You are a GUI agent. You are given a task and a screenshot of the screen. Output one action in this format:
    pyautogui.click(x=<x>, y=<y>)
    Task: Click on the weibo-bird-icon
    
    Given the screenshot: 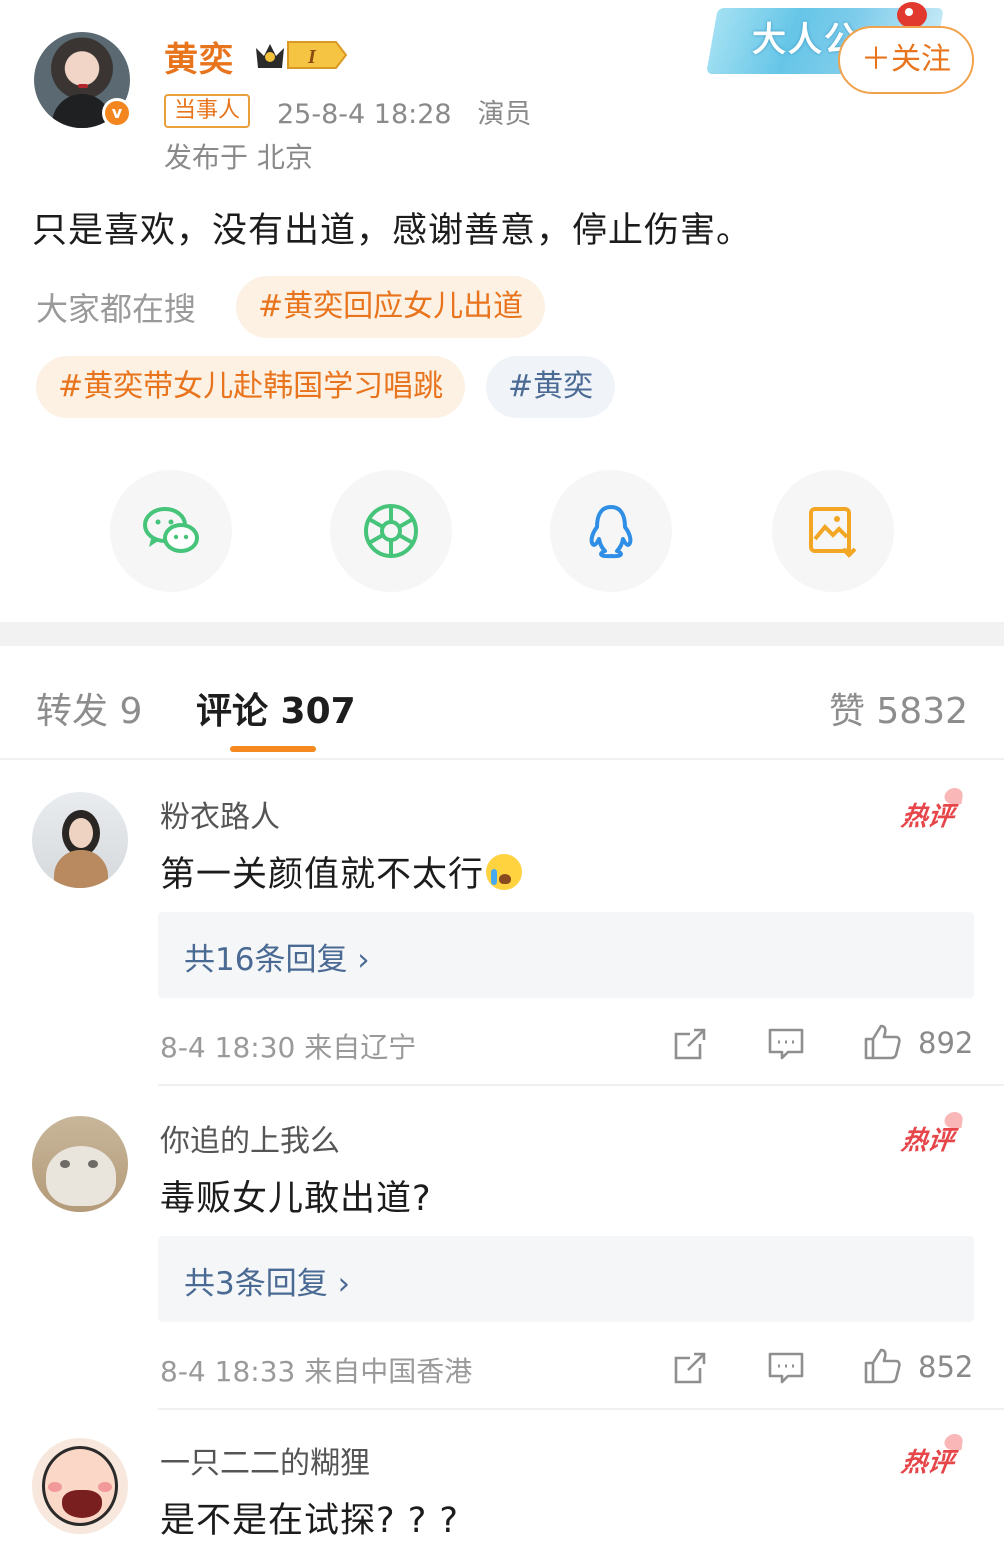 What is the action you would take?
    pyautogui.click(x=912, y=15)
    